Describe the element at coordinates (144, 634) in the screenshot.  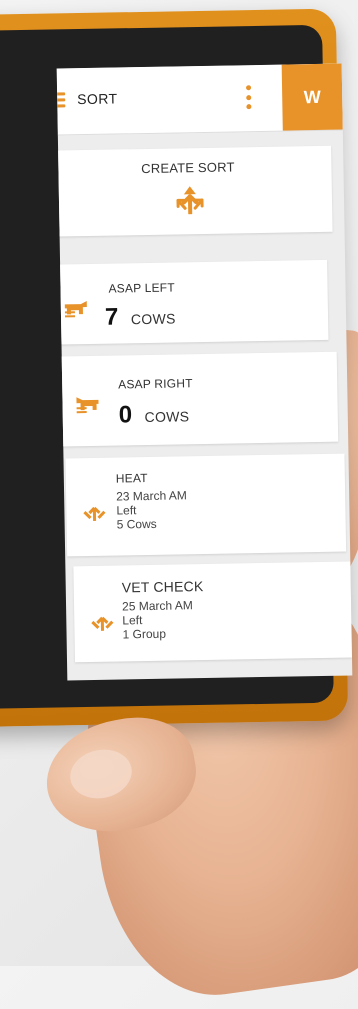
I see `sort-count: 1 Group` at that location.